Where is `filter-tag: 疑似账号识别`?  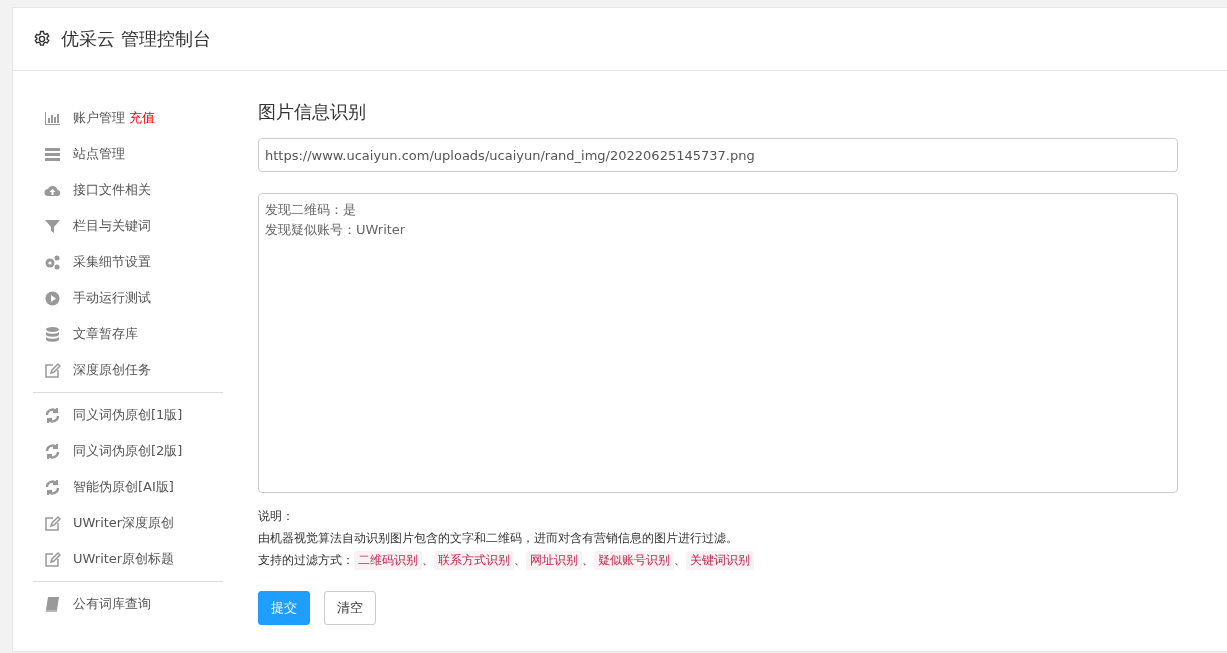 filter-tag: 疑似账号识别 is located at coordinates (634, 560).